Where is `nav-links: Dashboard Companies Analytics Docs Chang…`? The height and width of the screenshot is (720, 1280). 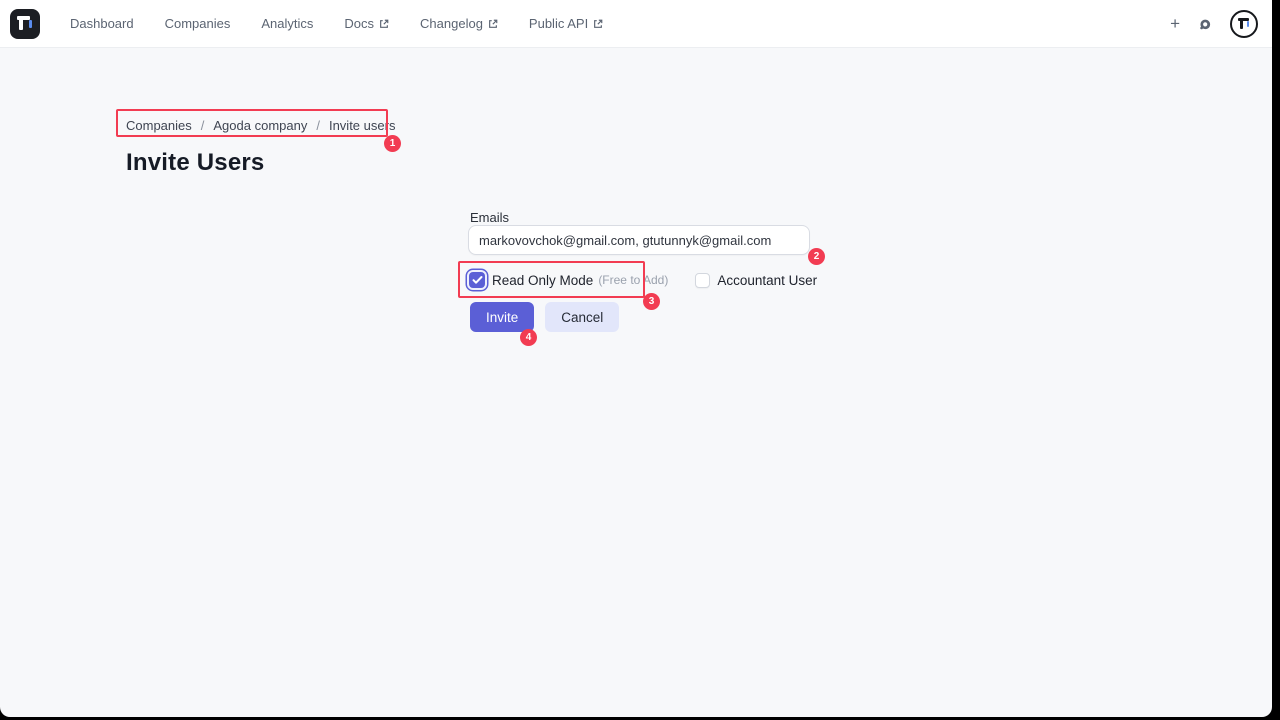 nav-links: Dashboard Companies Analytics Docs Chang… is located at coordinates (336, 23).